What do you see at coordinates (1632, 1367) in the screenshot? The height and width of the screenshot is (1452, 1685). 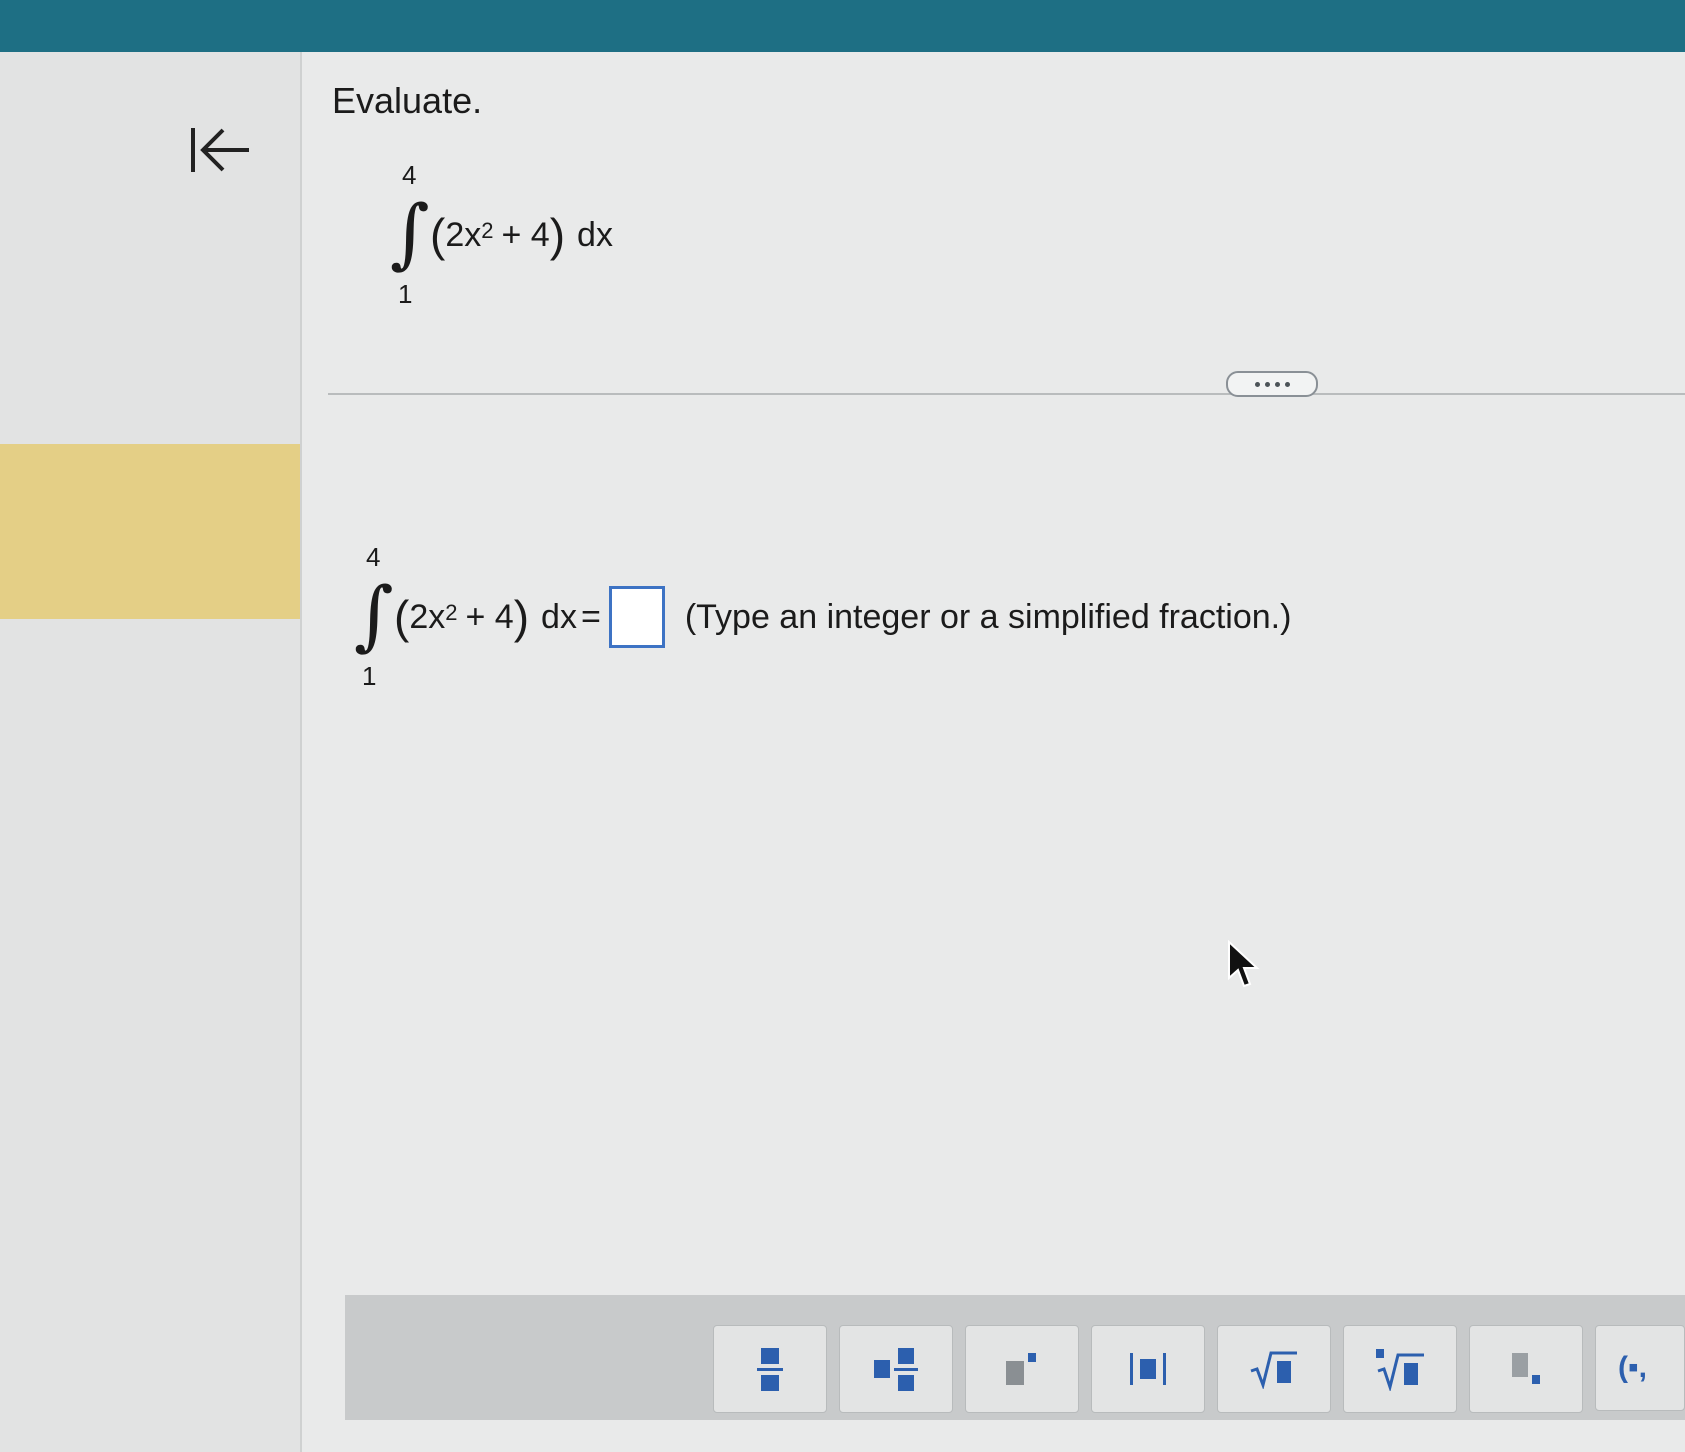 I see `ordered-pair-icon: (▪,` at bounding box center [1632, 1367].